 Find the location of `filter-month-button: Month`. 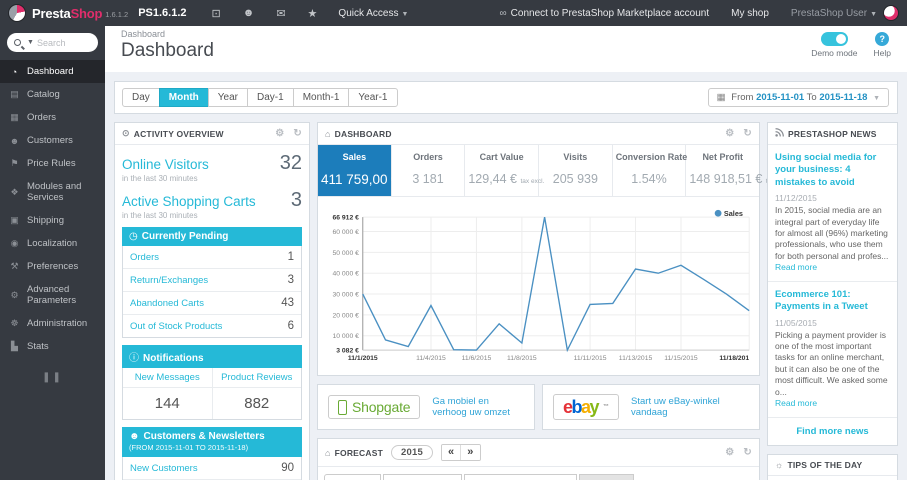

filter-month-button: Month is located at coordinates (183, 97).